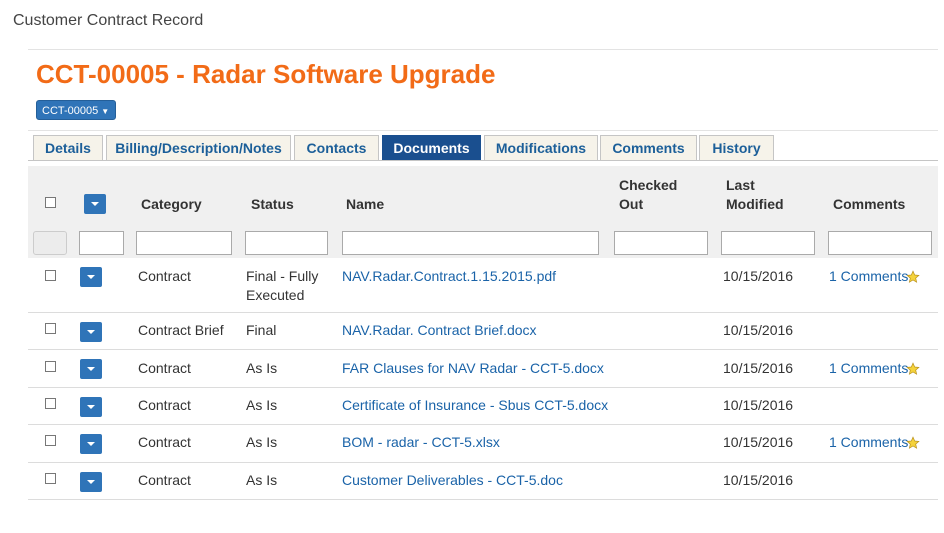 This screenshot has height=533, width=944. I want to click on column-header-comments: Comments, so click(869, 204).